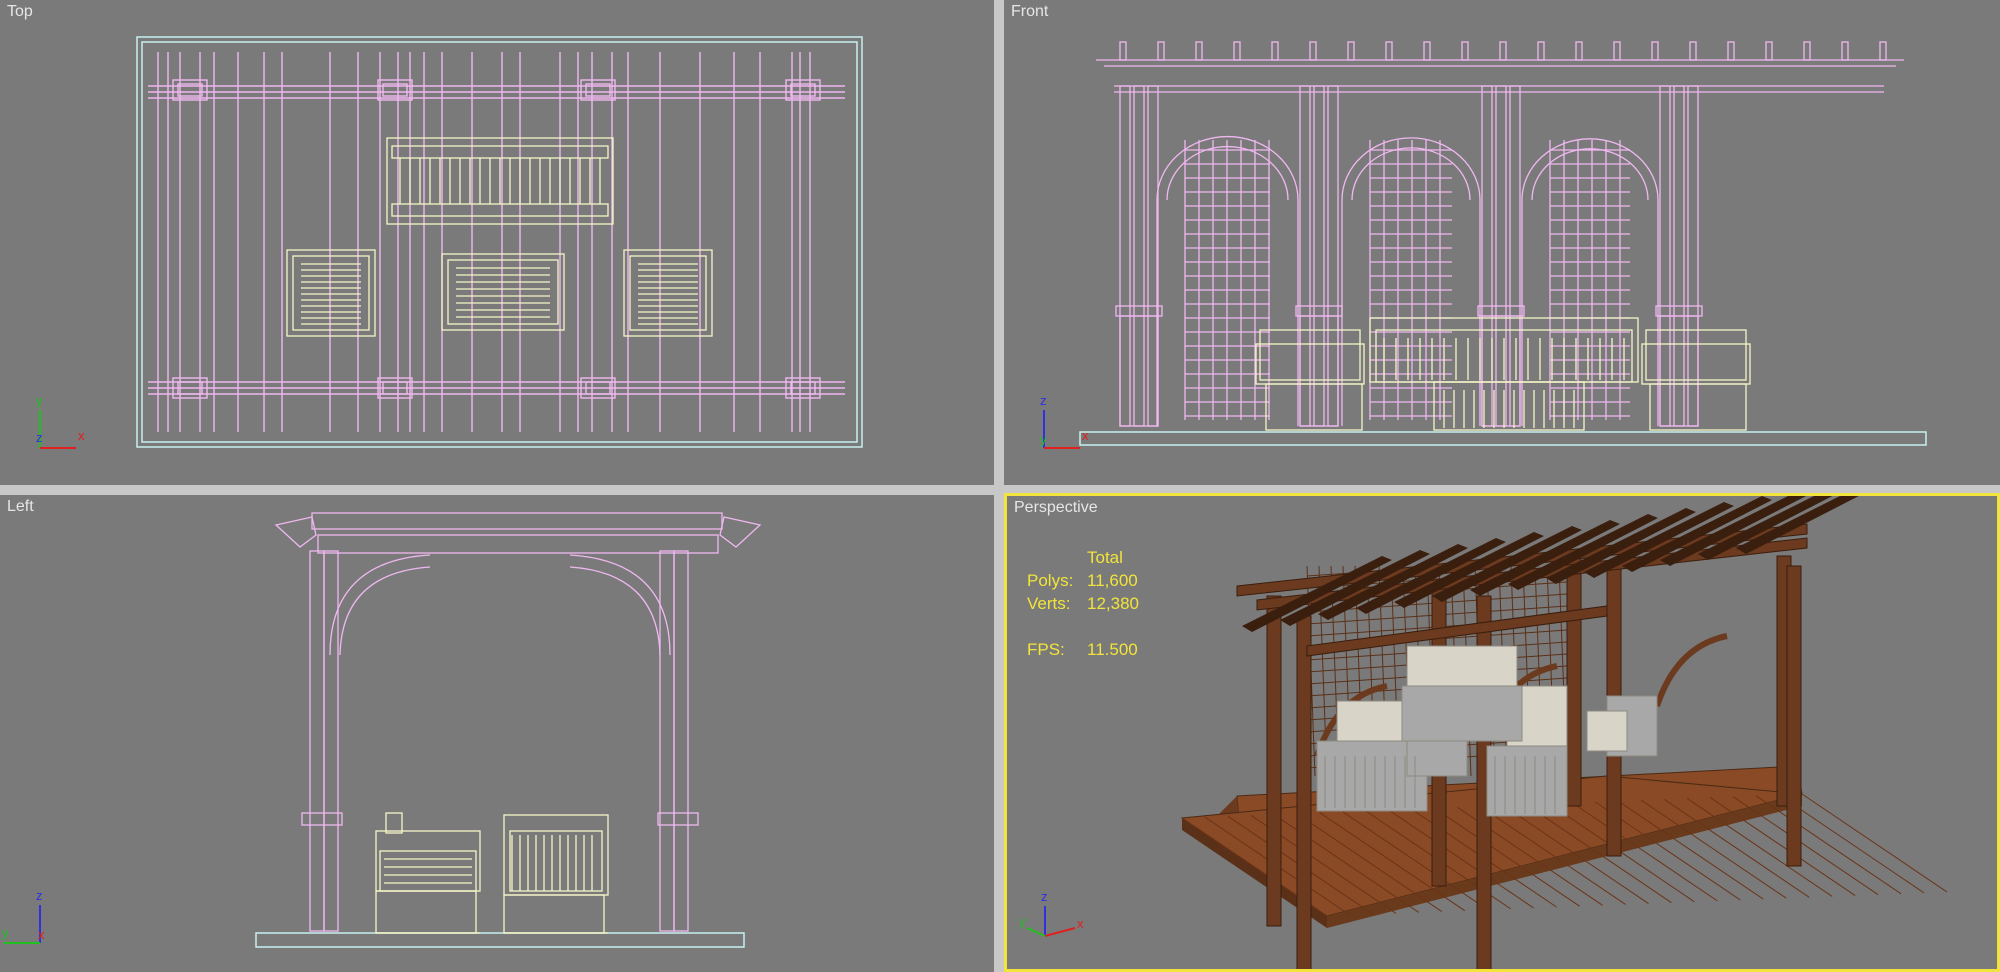 Image resolution: width=2000 pixels, height=972 pixels. What do you see at coordinates (23, 916) in the screenshot?
I see `axis-gizmo-left: z y x` at bounding box center [23, 916].